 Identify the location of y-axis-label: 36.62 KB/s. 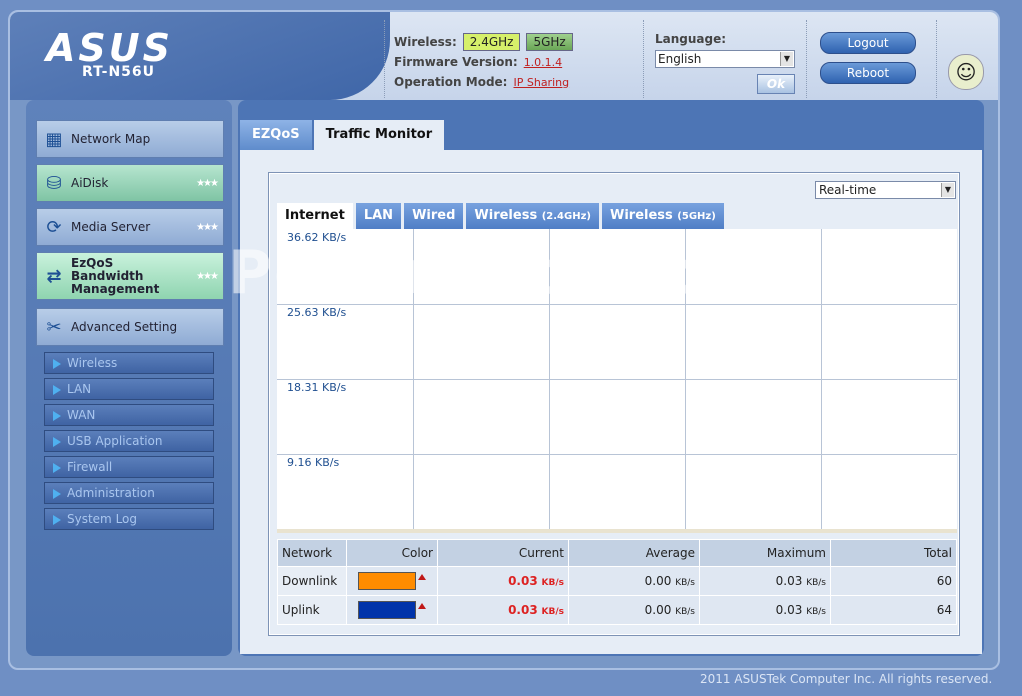
(317, 237).